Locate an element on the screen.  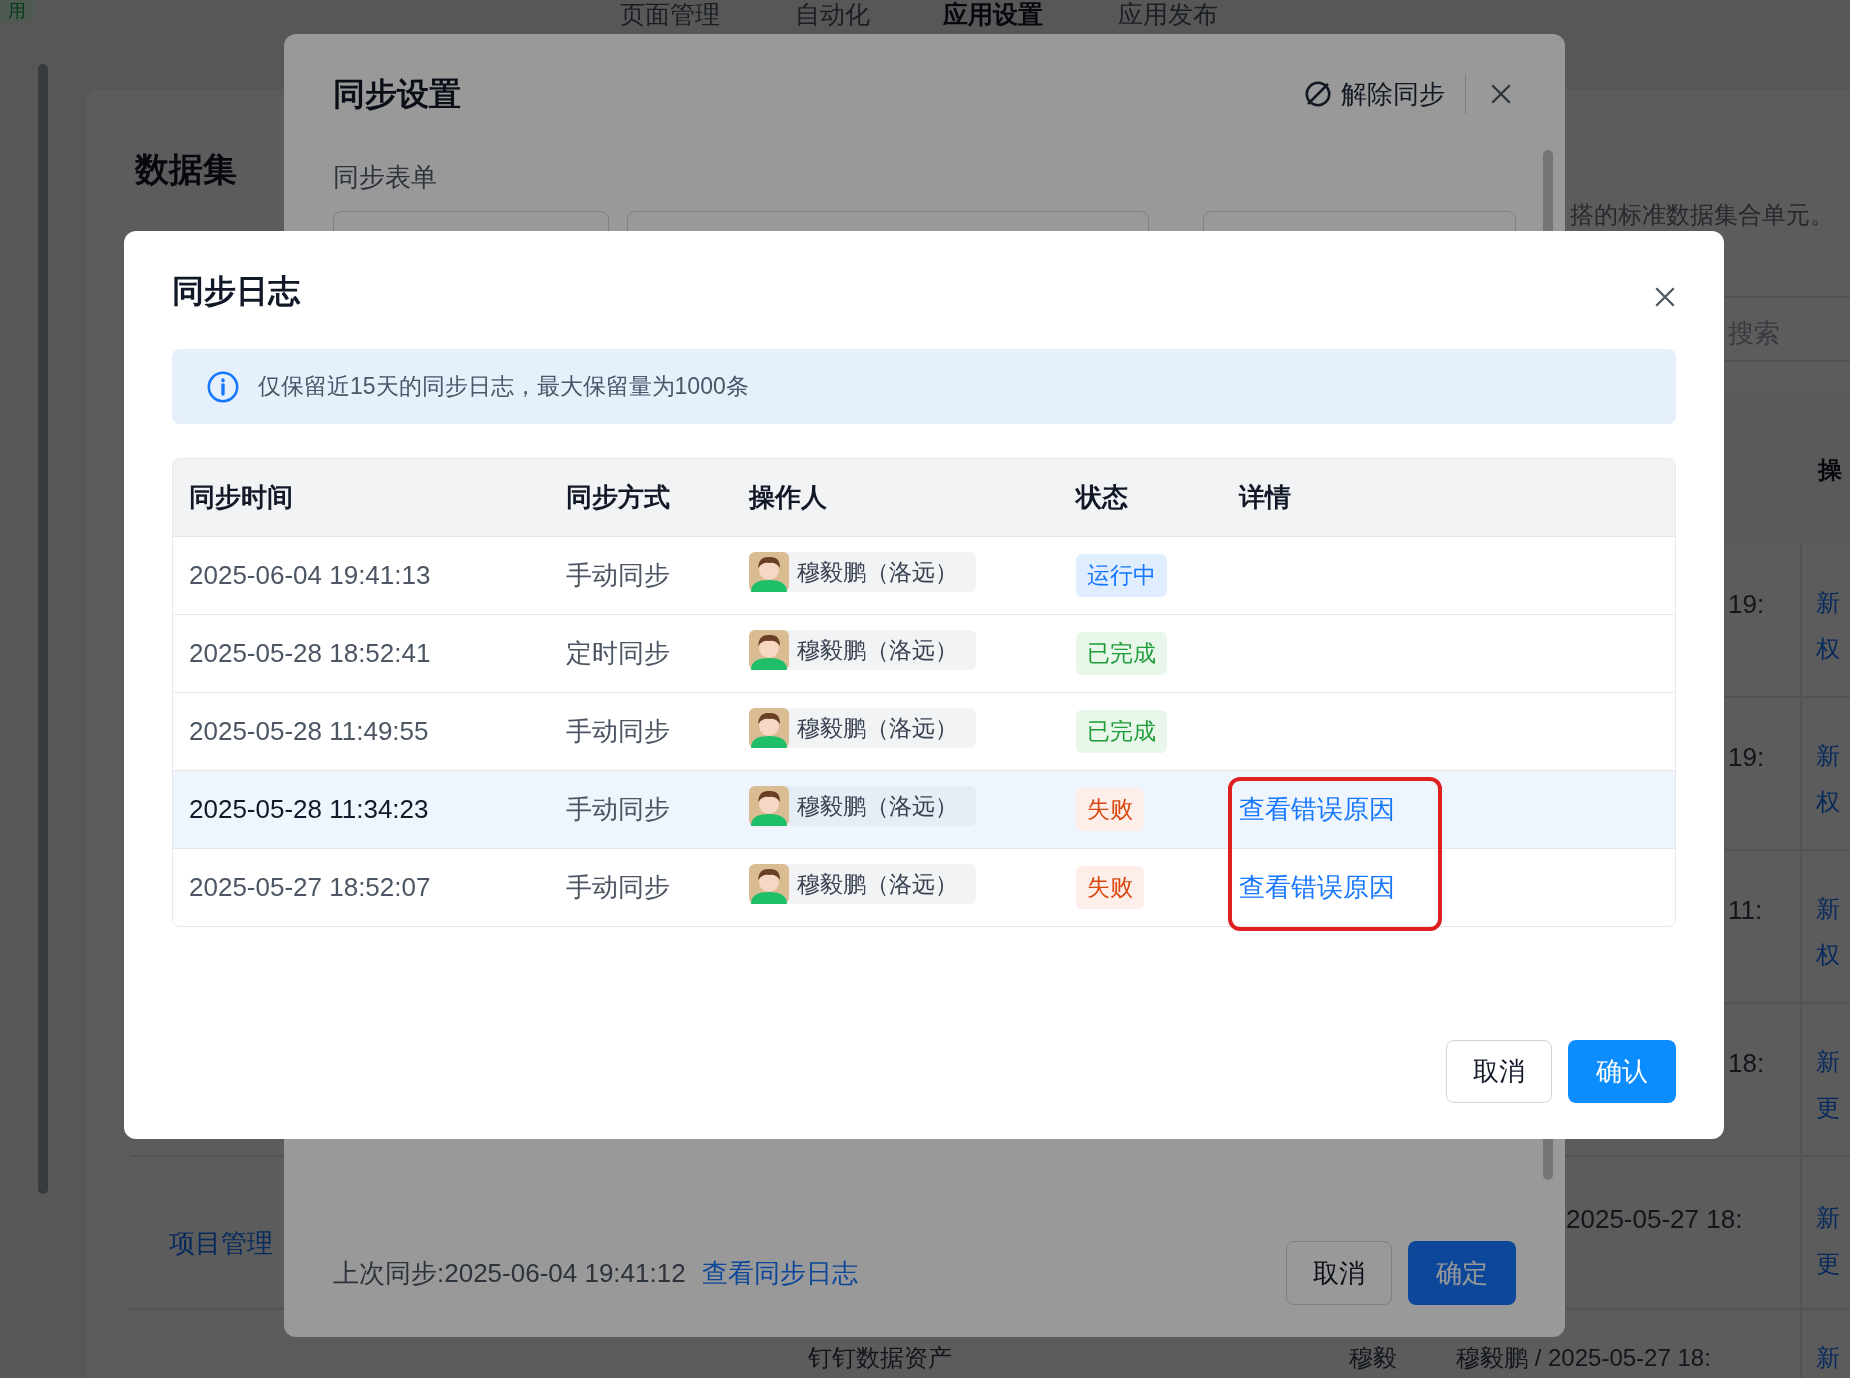
column-header: 操作人 is located at coordinates (788, 497).